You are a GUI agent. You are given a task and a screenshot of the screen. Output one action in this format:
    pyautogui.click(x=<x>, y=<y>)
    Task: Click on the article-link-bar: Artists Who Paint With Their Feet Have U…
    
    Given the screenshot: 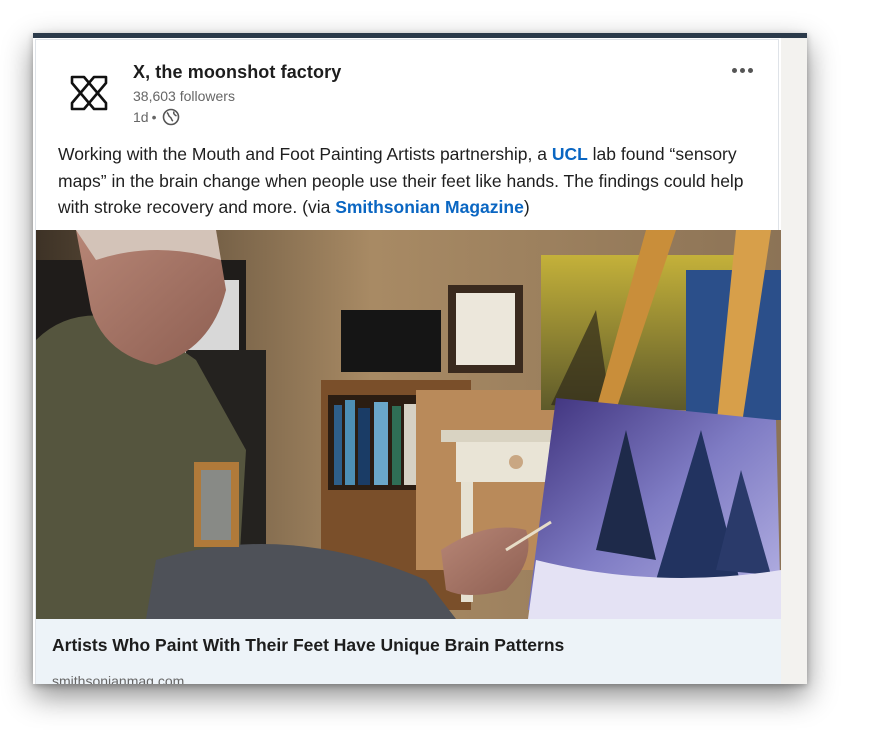 What is the action you would take?
    pyautogui.click(x=408, y=651)
    